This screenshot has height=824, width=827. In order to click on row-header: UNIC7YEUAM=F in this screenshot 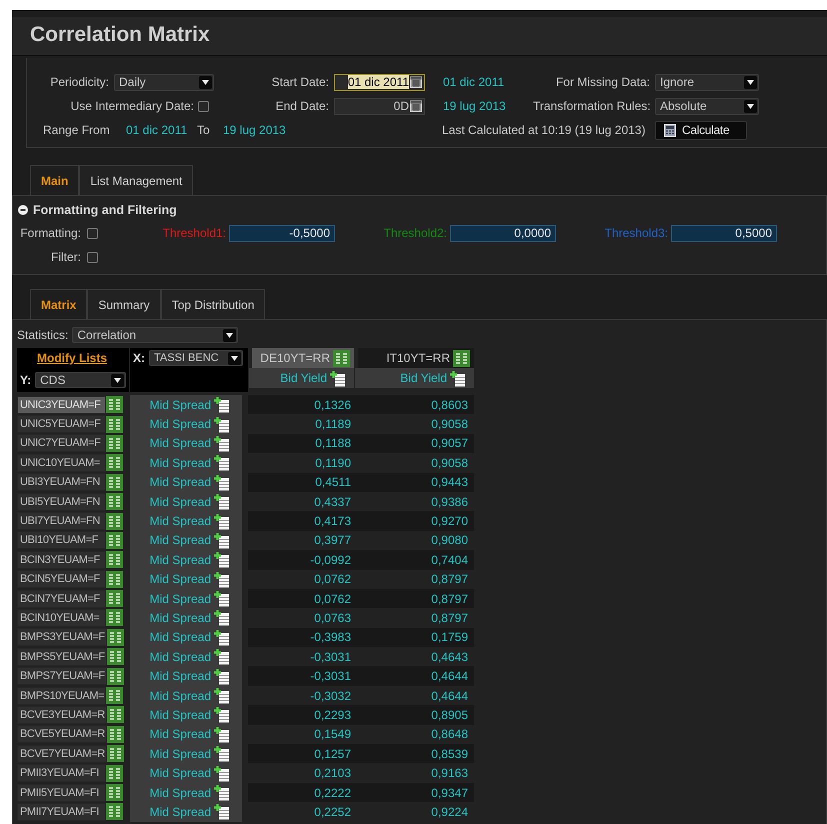, I will do `click(61, 443)`.